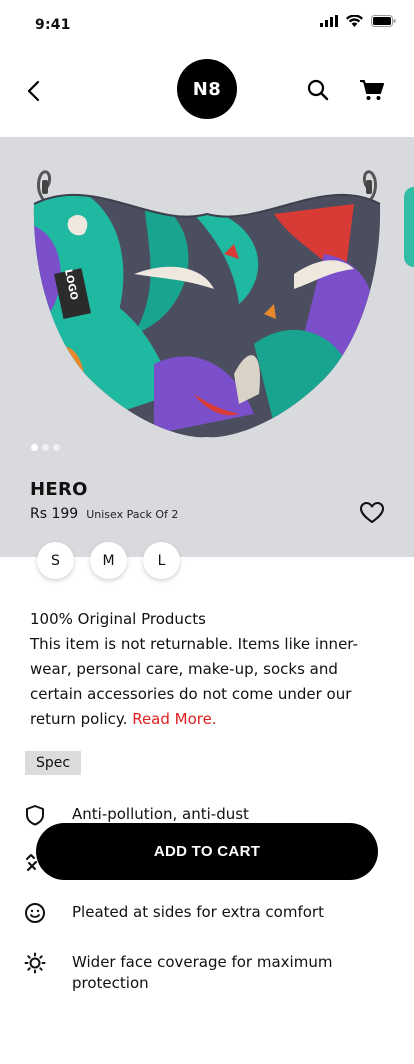 The width and height of the screenshot is (414, 1064). Describe the element at coordinates (160, 814) in the screenshot. I see `feature-text: Anti-pollution, anti-dust` at that location.